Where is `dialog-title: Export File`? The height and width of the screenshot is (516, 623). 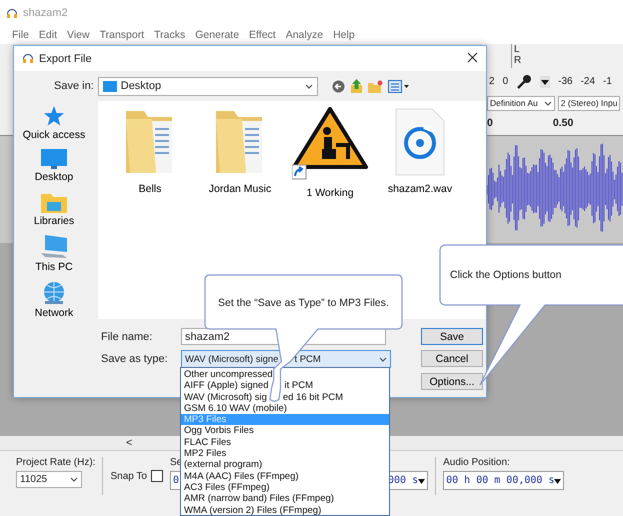 dialog-title: Export File is located at coordinates (65, 58).